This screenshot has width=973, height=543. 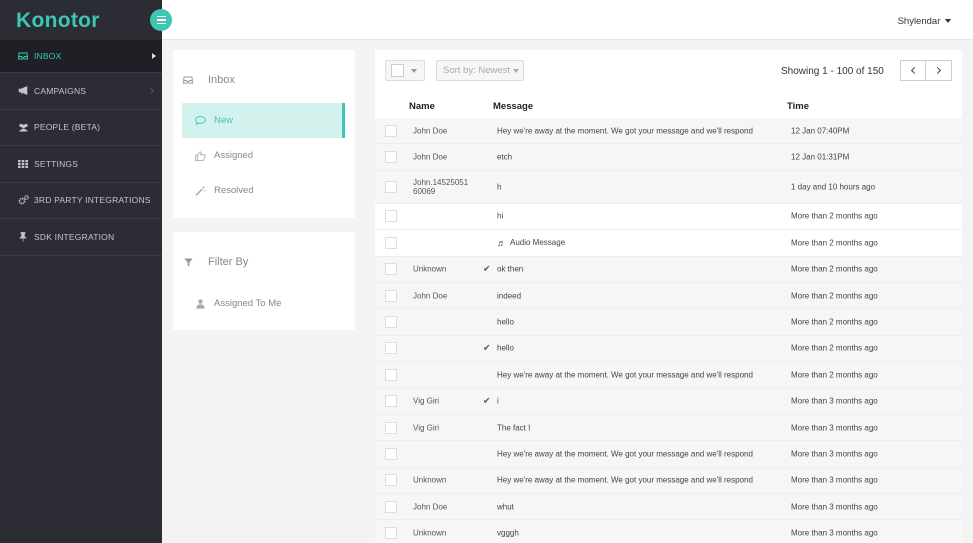 I want to click on table-row: hello More than 2 months ago, so click(x=668, y=322).